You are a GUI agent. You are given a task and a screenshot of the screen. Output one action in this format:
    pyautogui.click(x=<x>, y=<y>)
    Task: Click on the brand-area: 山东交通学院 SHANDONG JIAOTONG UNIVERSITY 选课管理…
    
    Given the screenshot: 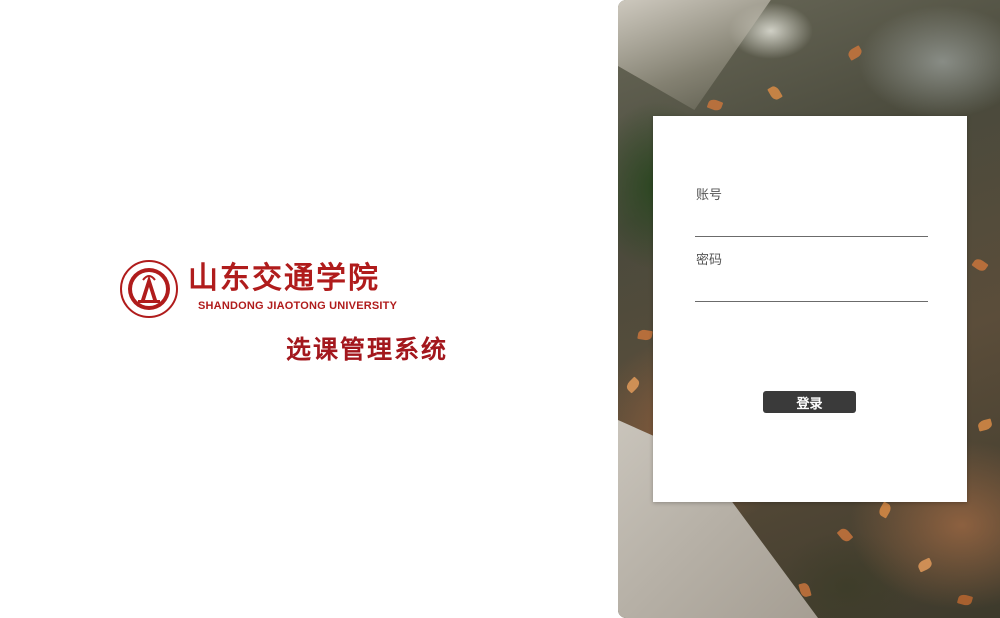 What is the action you would take?
    pyautogui.click(x=320, y=313)
    